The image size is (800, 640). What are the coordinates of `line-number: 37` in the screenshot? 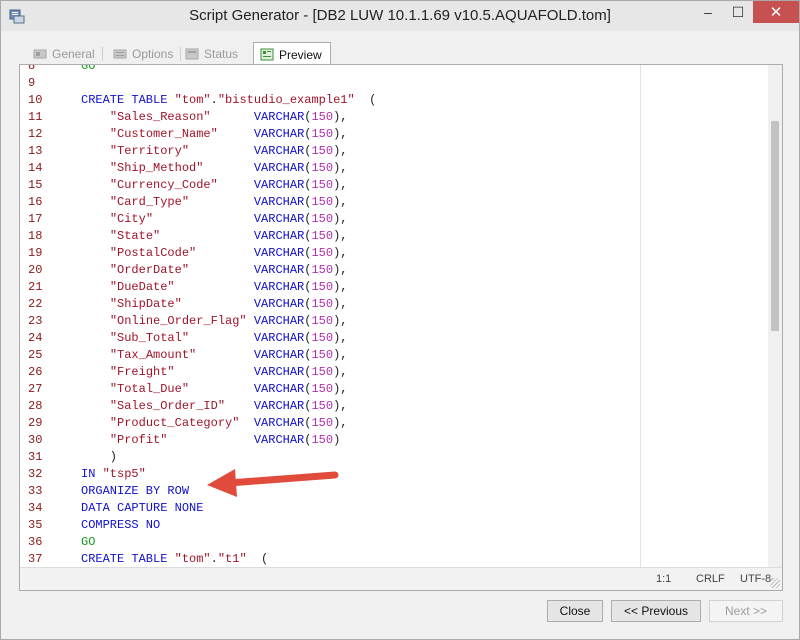 It's located at (35, 559).